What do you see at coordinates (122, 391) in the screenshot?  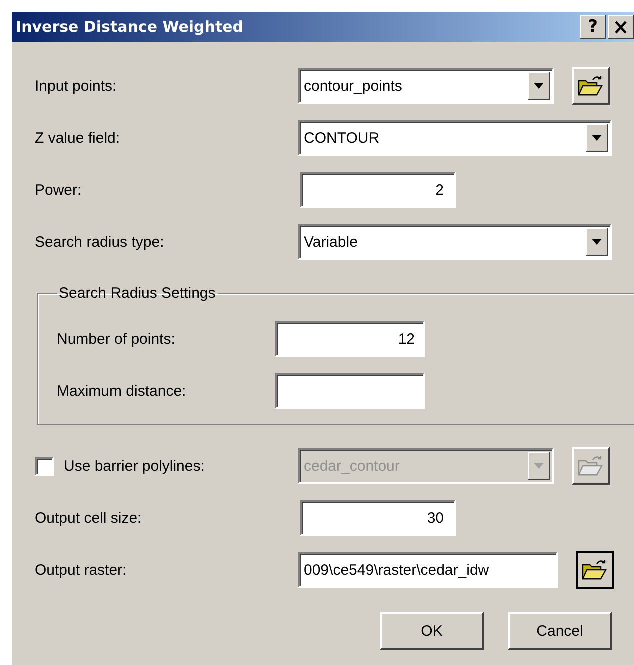 I see `field-label: Maximum distance:` at bounding box center [122, 391].